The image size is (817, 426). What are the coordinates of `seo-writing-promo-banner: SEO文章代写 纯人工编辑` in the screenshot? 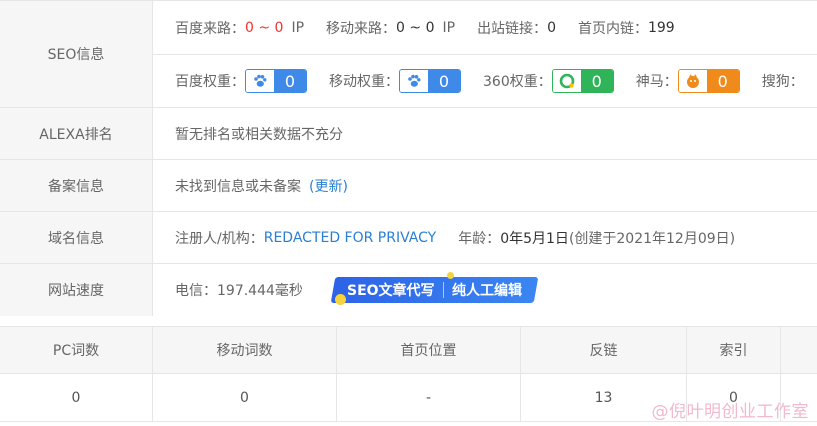 It's located at (434, 290).